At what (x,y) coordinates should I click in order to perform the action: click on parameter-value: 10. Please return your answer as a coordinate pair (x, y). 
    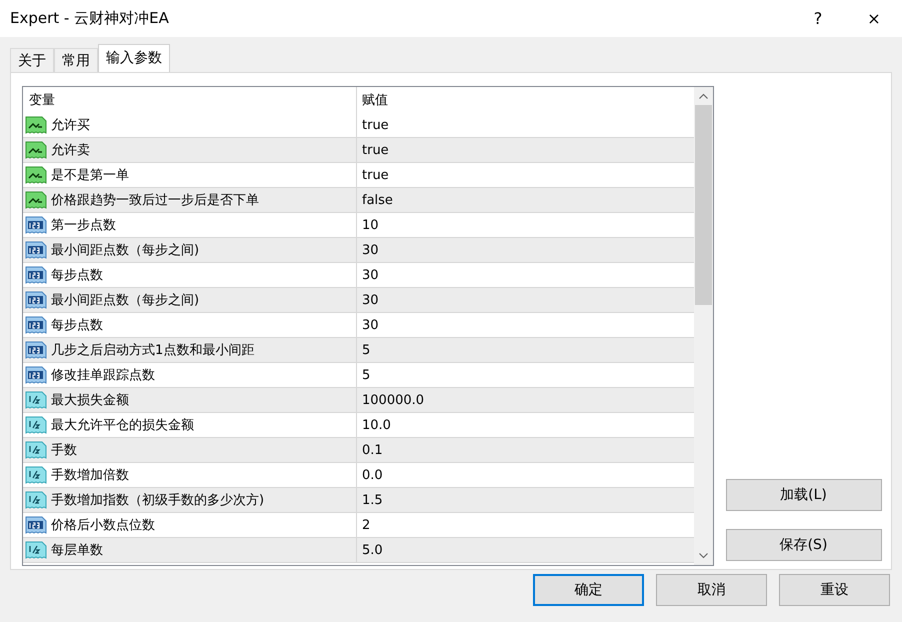
    Looking at the image, I should click on (370, 225).